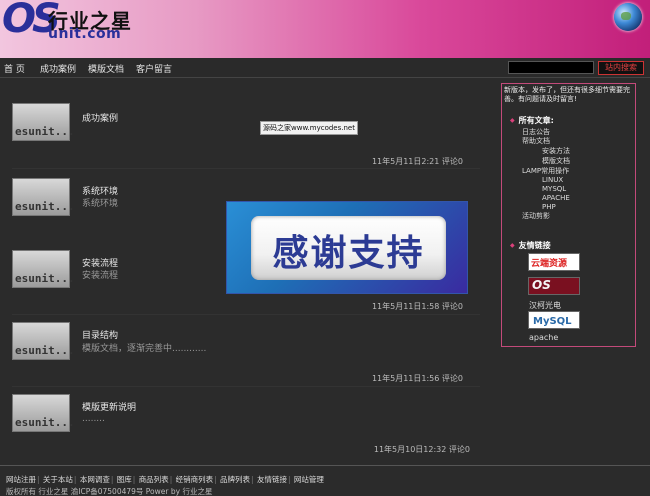 The width and height of the screenshot is (650, 496). Describe the element at coordinates (69, 23) in the screenshot. I see `site-logo: OS 行业之星 unit.com` at that location.